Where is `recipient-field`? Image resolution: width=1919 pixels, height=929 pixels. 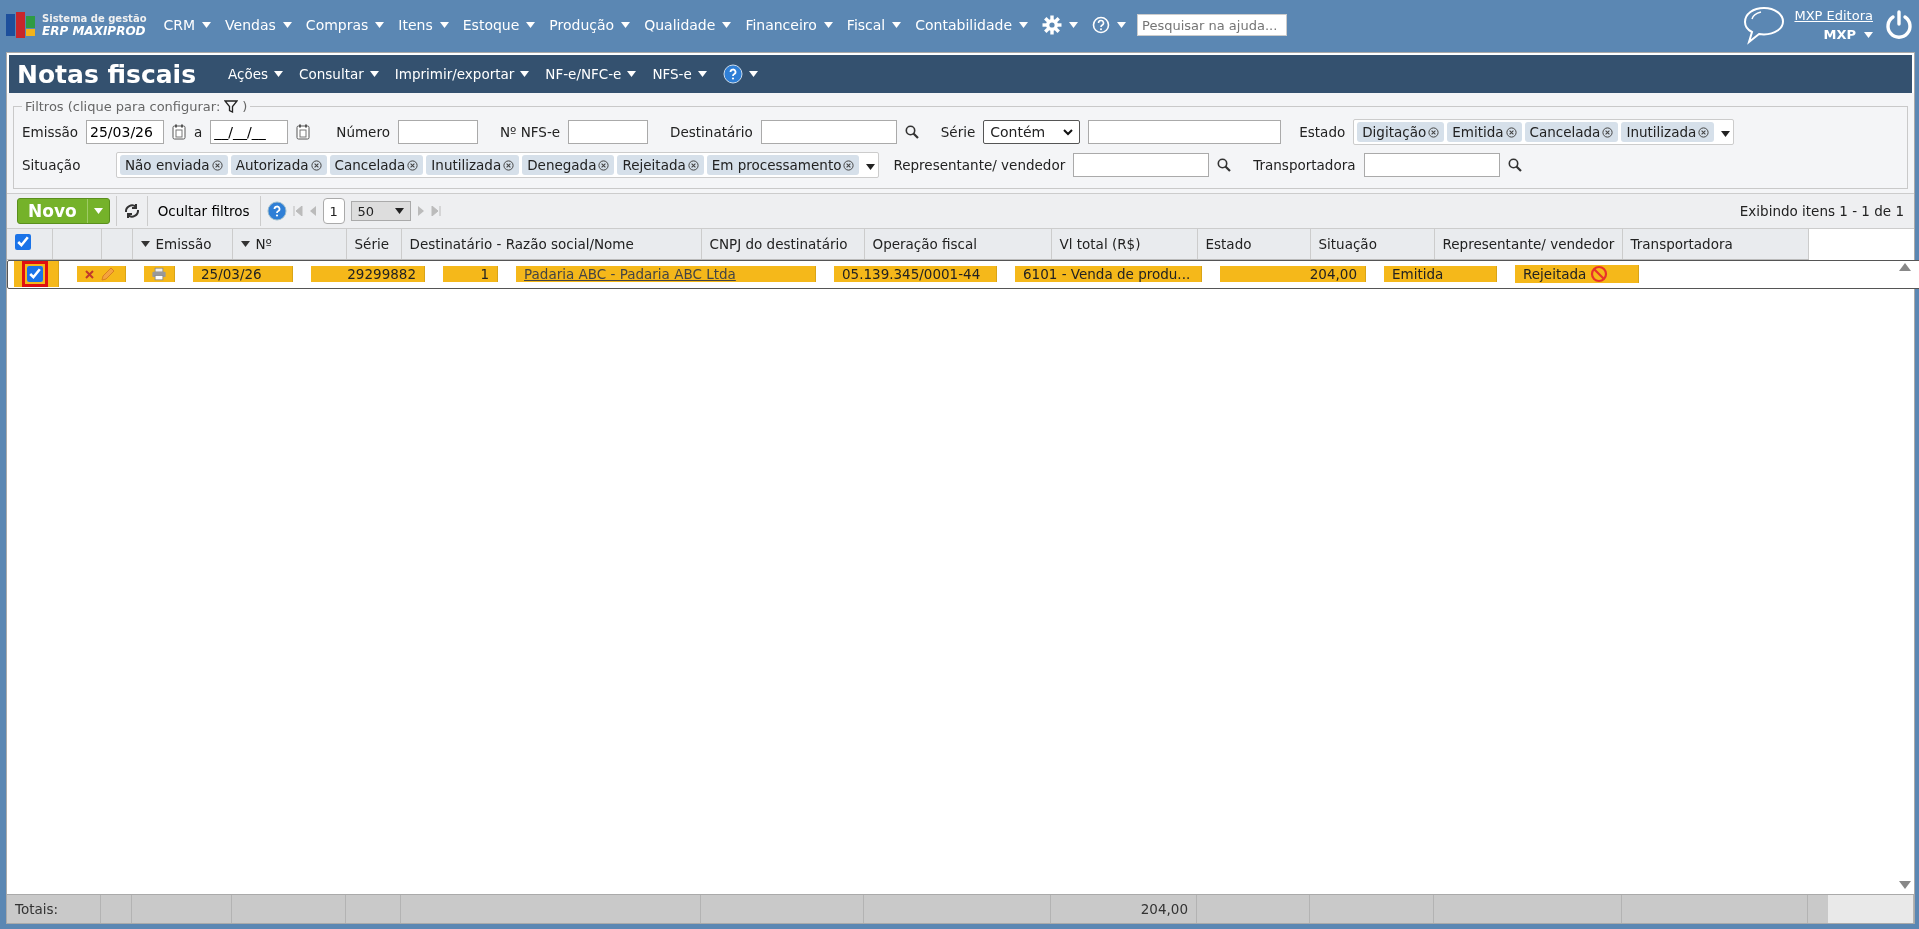 recipient-field is located at coordinates (828, 132).